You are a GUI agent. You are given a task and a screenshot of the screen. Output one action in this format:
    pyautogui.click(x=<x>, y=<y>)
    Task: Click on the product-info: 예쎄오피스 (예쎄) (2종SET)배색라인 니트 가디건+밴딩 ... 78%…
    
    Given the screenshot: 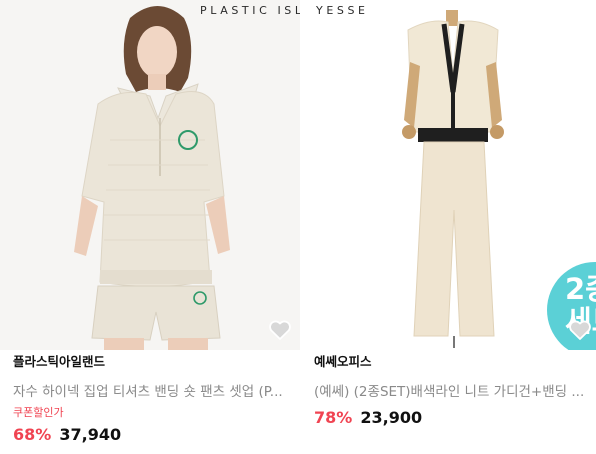 What is the action you would take?
    pyautogui.click(x=451, y=391)
    